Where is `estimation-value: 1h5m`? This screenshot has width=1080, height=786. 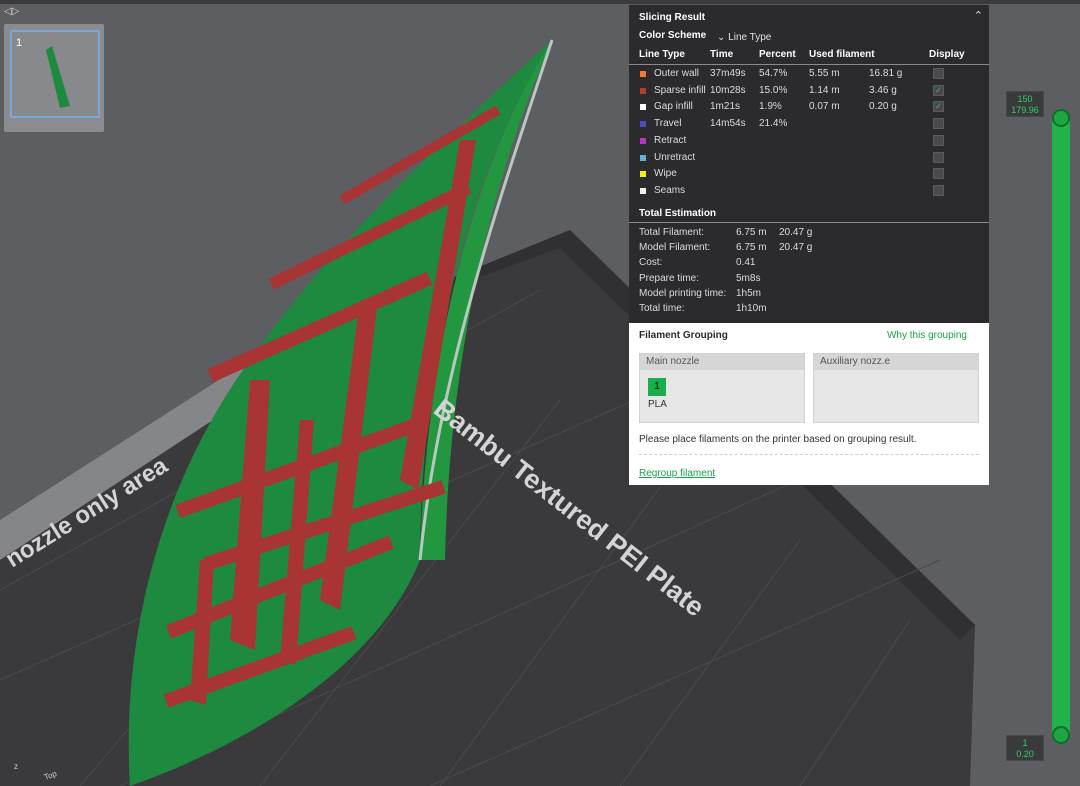 estimation-value: 1h5m is located at coordinates (749, 293).